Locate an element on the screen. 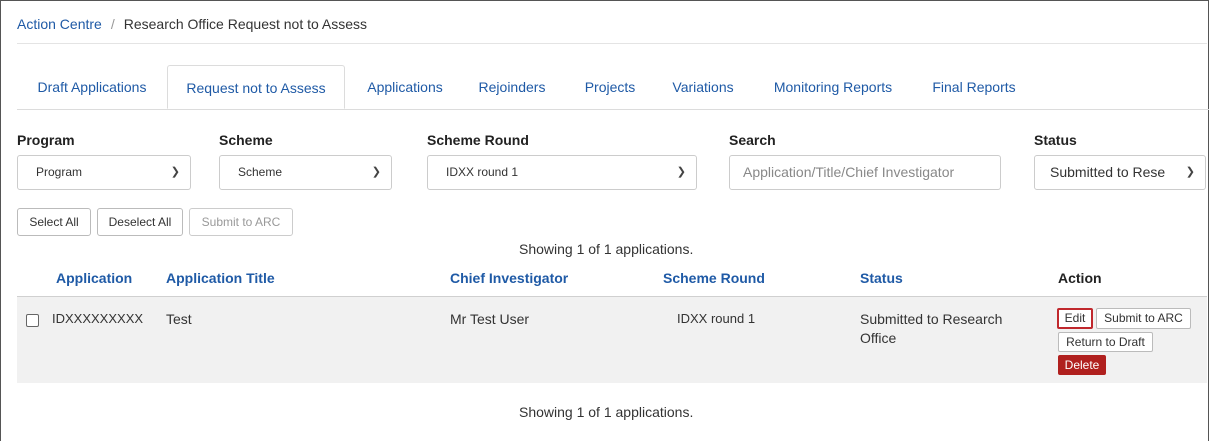 The width and height of the screenshot is (1209, 441). column-header-application: Application is located at coordinates (94, 278).